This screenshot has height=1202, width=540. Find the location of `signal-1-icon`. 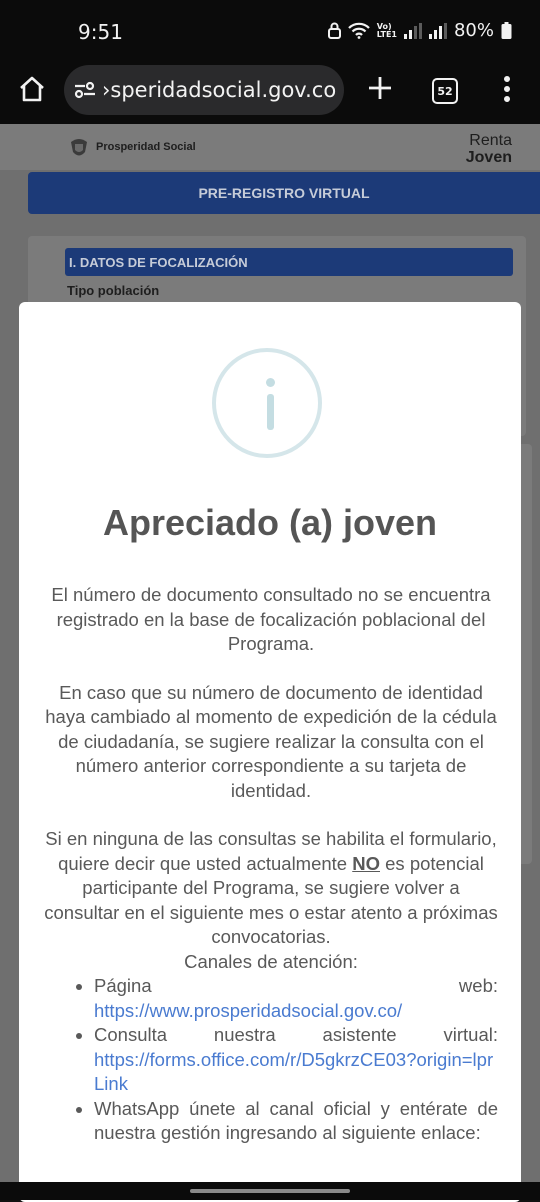

signal-1-icon is located at coordinates (412, 30).